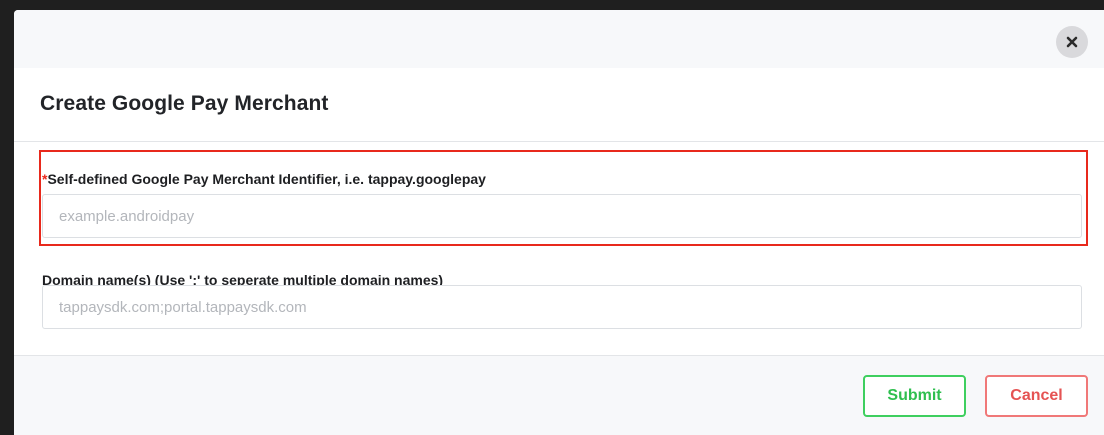 The image size is (1104, 435). What do you see at coordinates (559, 39) in the screenshot?
I see `modal-top-bar` at bounding box center [559, 39].